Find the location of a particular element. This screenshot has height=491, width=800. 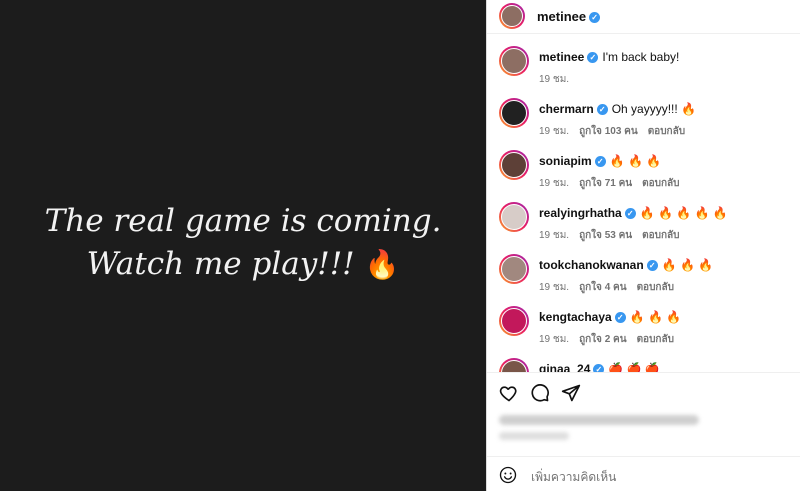

comment-item: metinee ✓ I'm back baby! 19 ชม. is located at coordinates (643, 68).